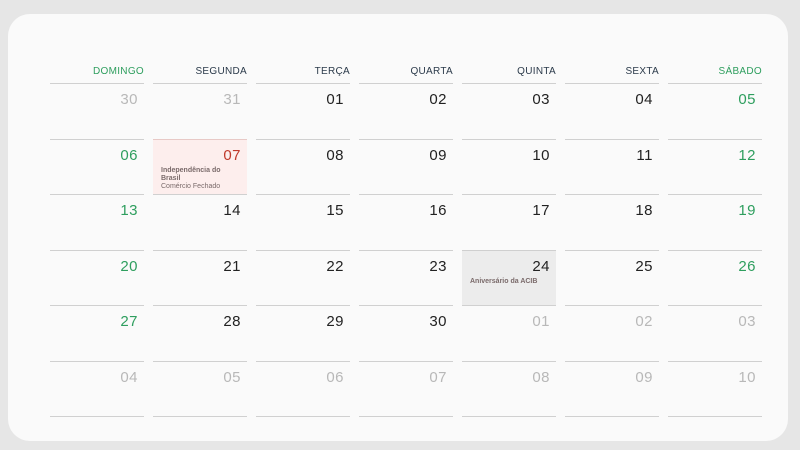 Image resolution: width=800 pixels, height=450 pixels. Describe the element at coordinates (747, 155) in the screenshot. I see `day-number: 12` at that location.